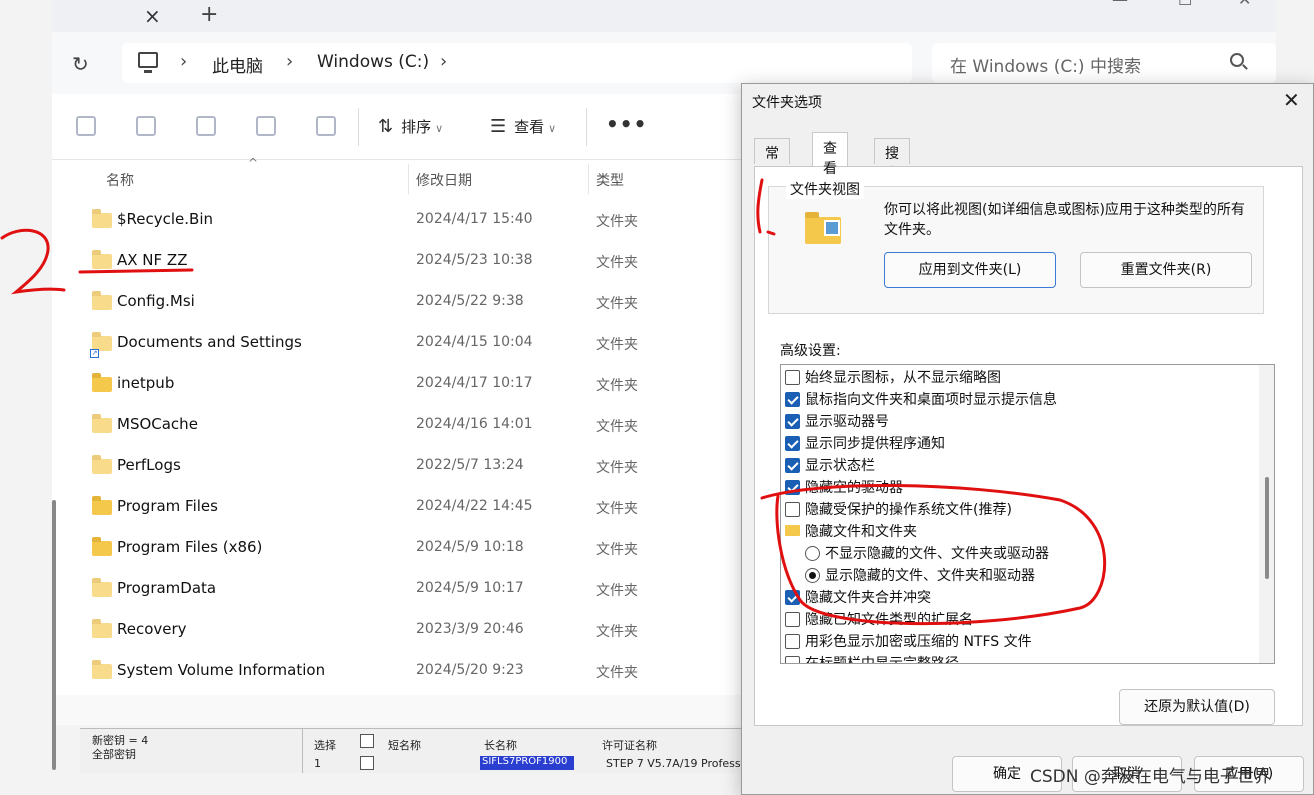 This screenshot has width=1314, height=795. I want to click on file-row: ProgramData 2024/5/9 10:17 文件夹, so click(412, 589).